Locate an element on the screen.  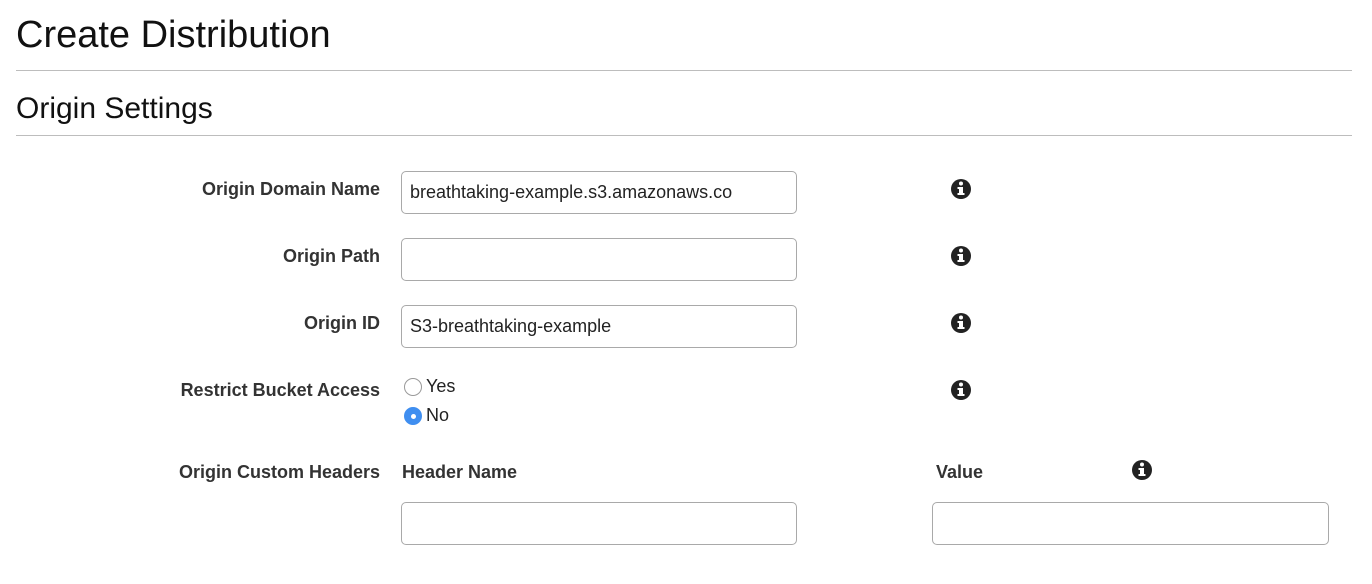
restrict-bucket-access-no-option: No is located at coordinates (426, 415).